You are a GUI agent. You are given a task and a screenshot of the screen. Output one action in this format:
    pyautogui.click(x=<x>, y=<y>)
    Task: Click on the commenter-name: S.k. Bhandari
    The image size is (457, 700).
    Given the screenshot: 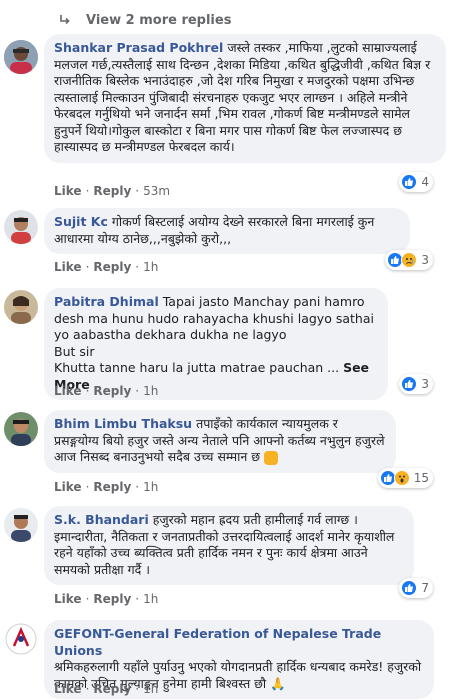 What is the action you would take?
    pyautogui.click(x=101, y=519)
    